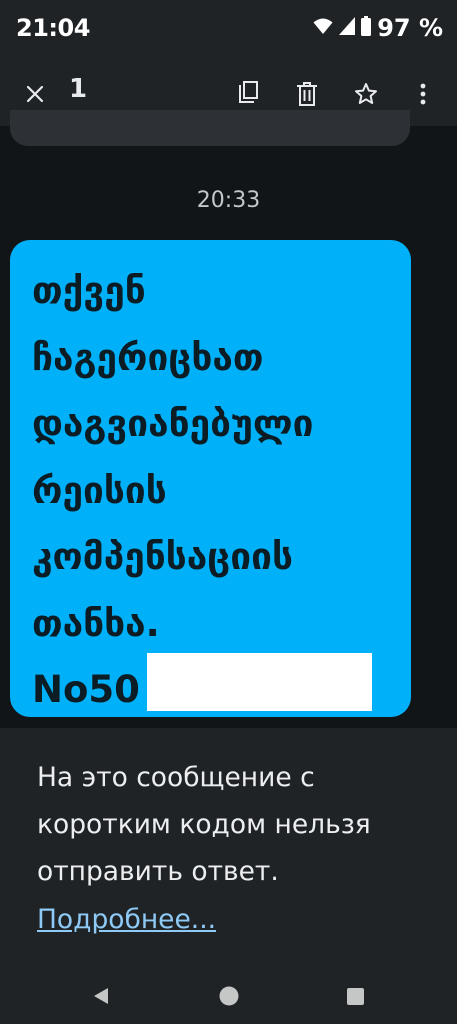 The height and width of the screenshot is (1024, 457). Describe the element at coordinates (228, 31) in the screenshot. I see `status-bar: 21:04 97 %` at that location.